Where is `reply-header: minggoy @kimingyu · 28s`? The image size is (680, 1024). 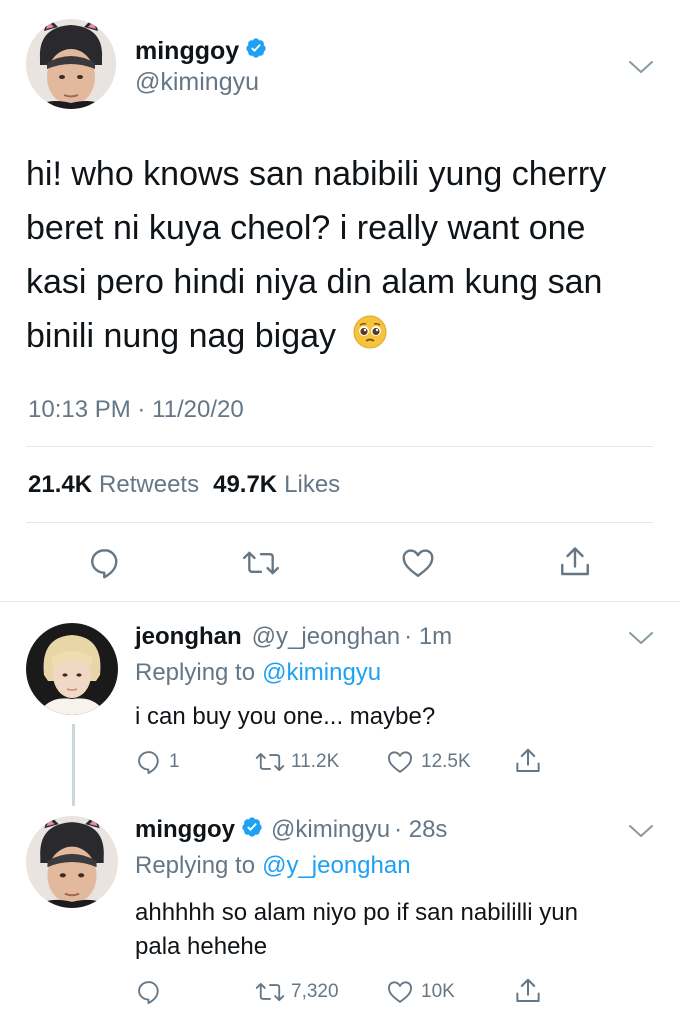 reply-header: minggoy @kimingyu · 28s is located at coordinates (291, 830).